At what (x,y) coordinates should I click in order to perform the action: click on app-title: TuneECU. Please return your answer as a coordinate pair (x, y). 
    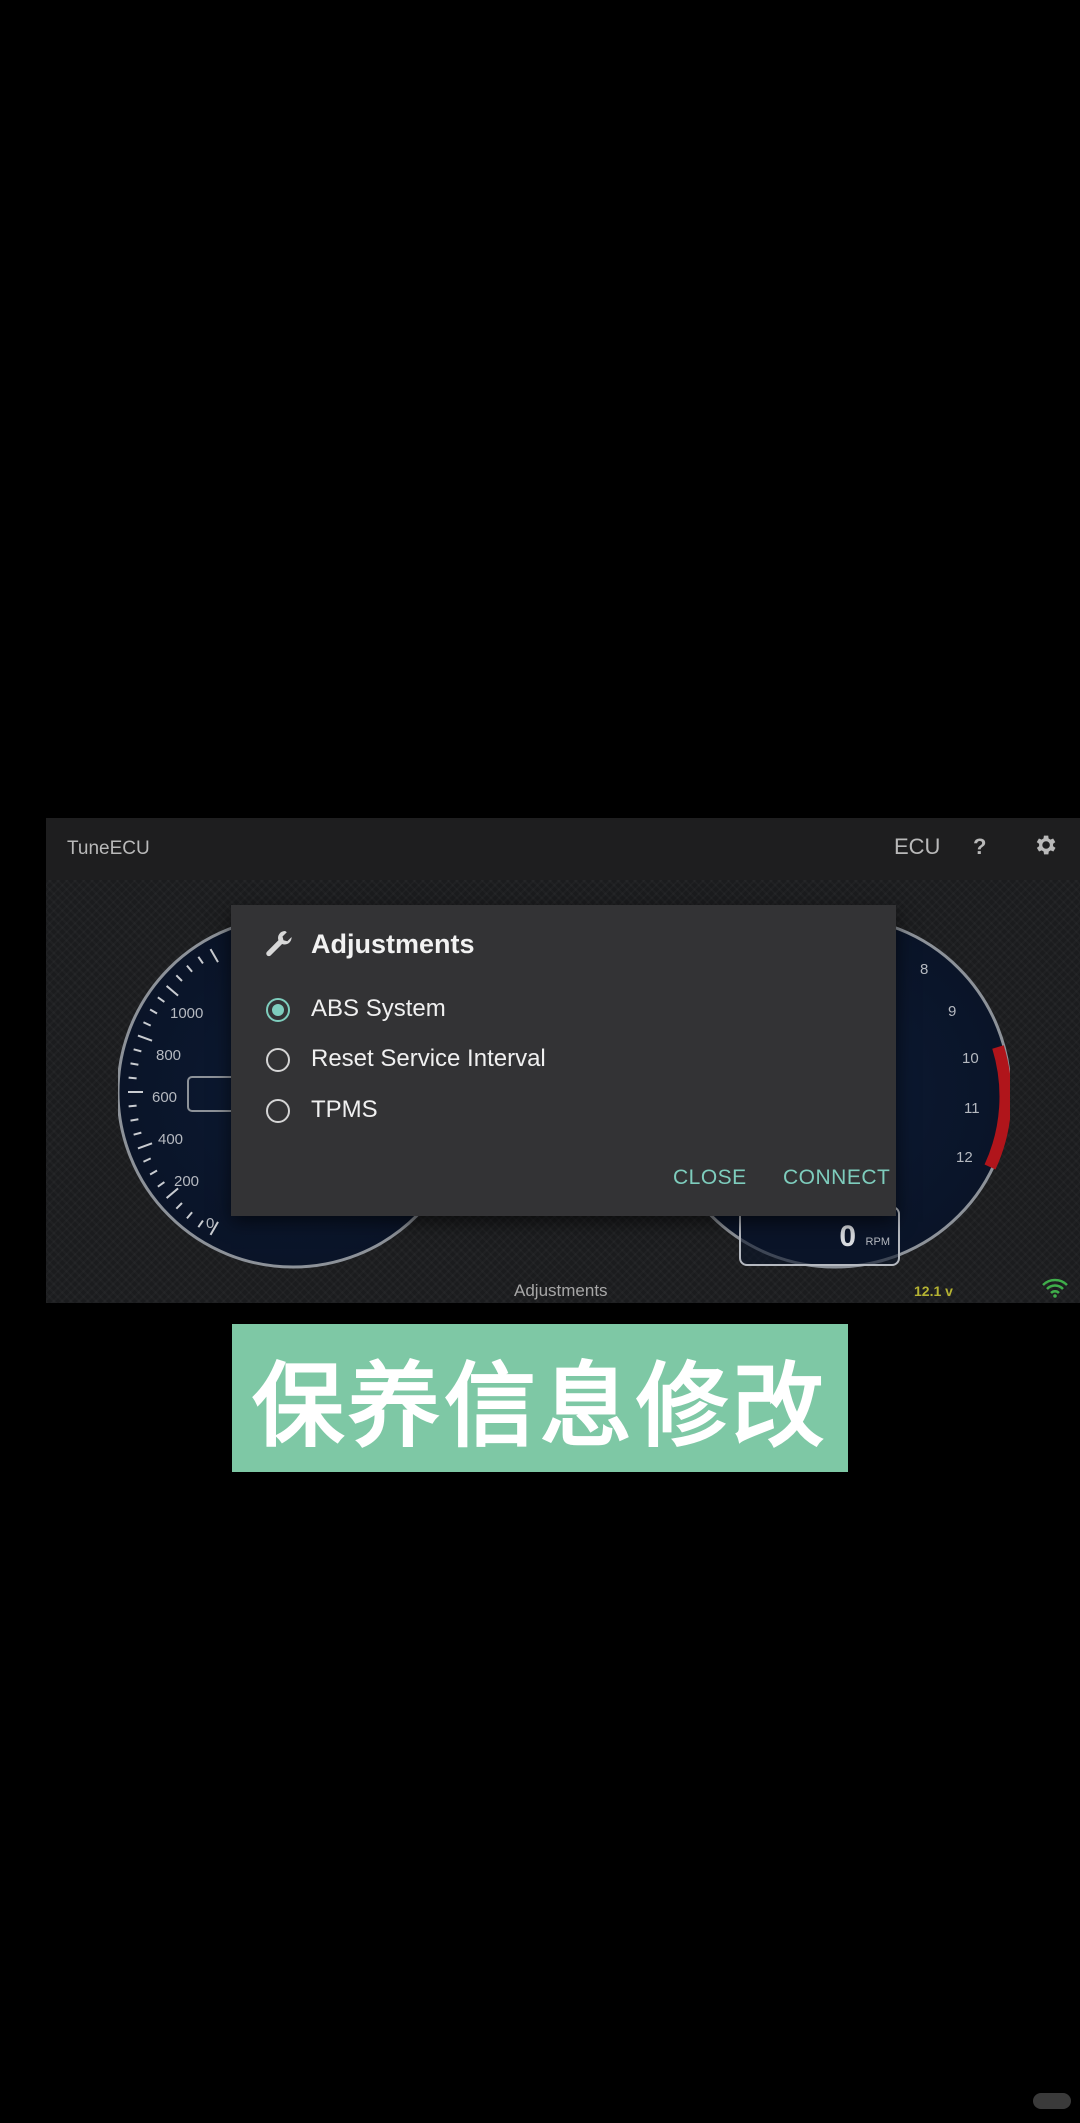
    Looking at the image, I should click on (108, 848).